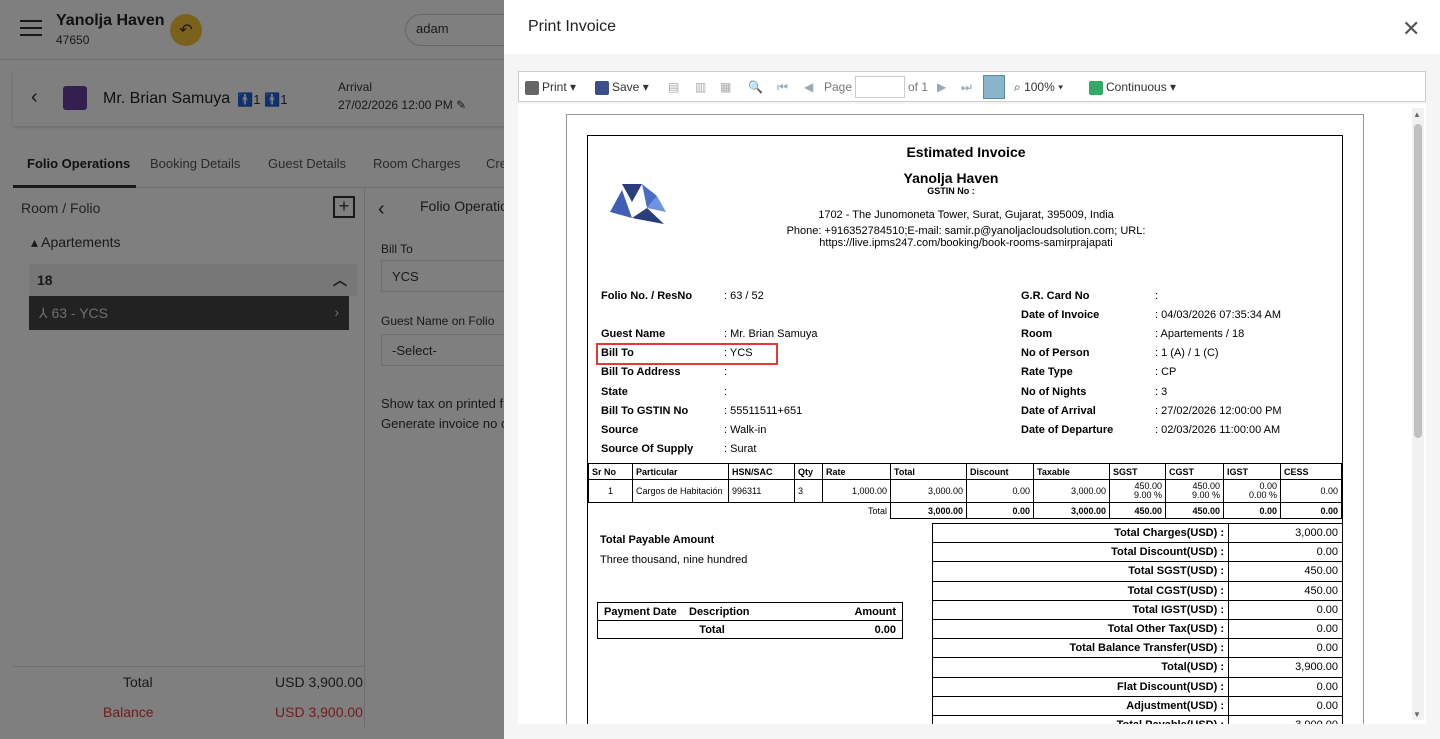 The image size is (1440, 739). I want to click on totals-row: Total Payable(USD) :3,900.00, so click(1137, 719).